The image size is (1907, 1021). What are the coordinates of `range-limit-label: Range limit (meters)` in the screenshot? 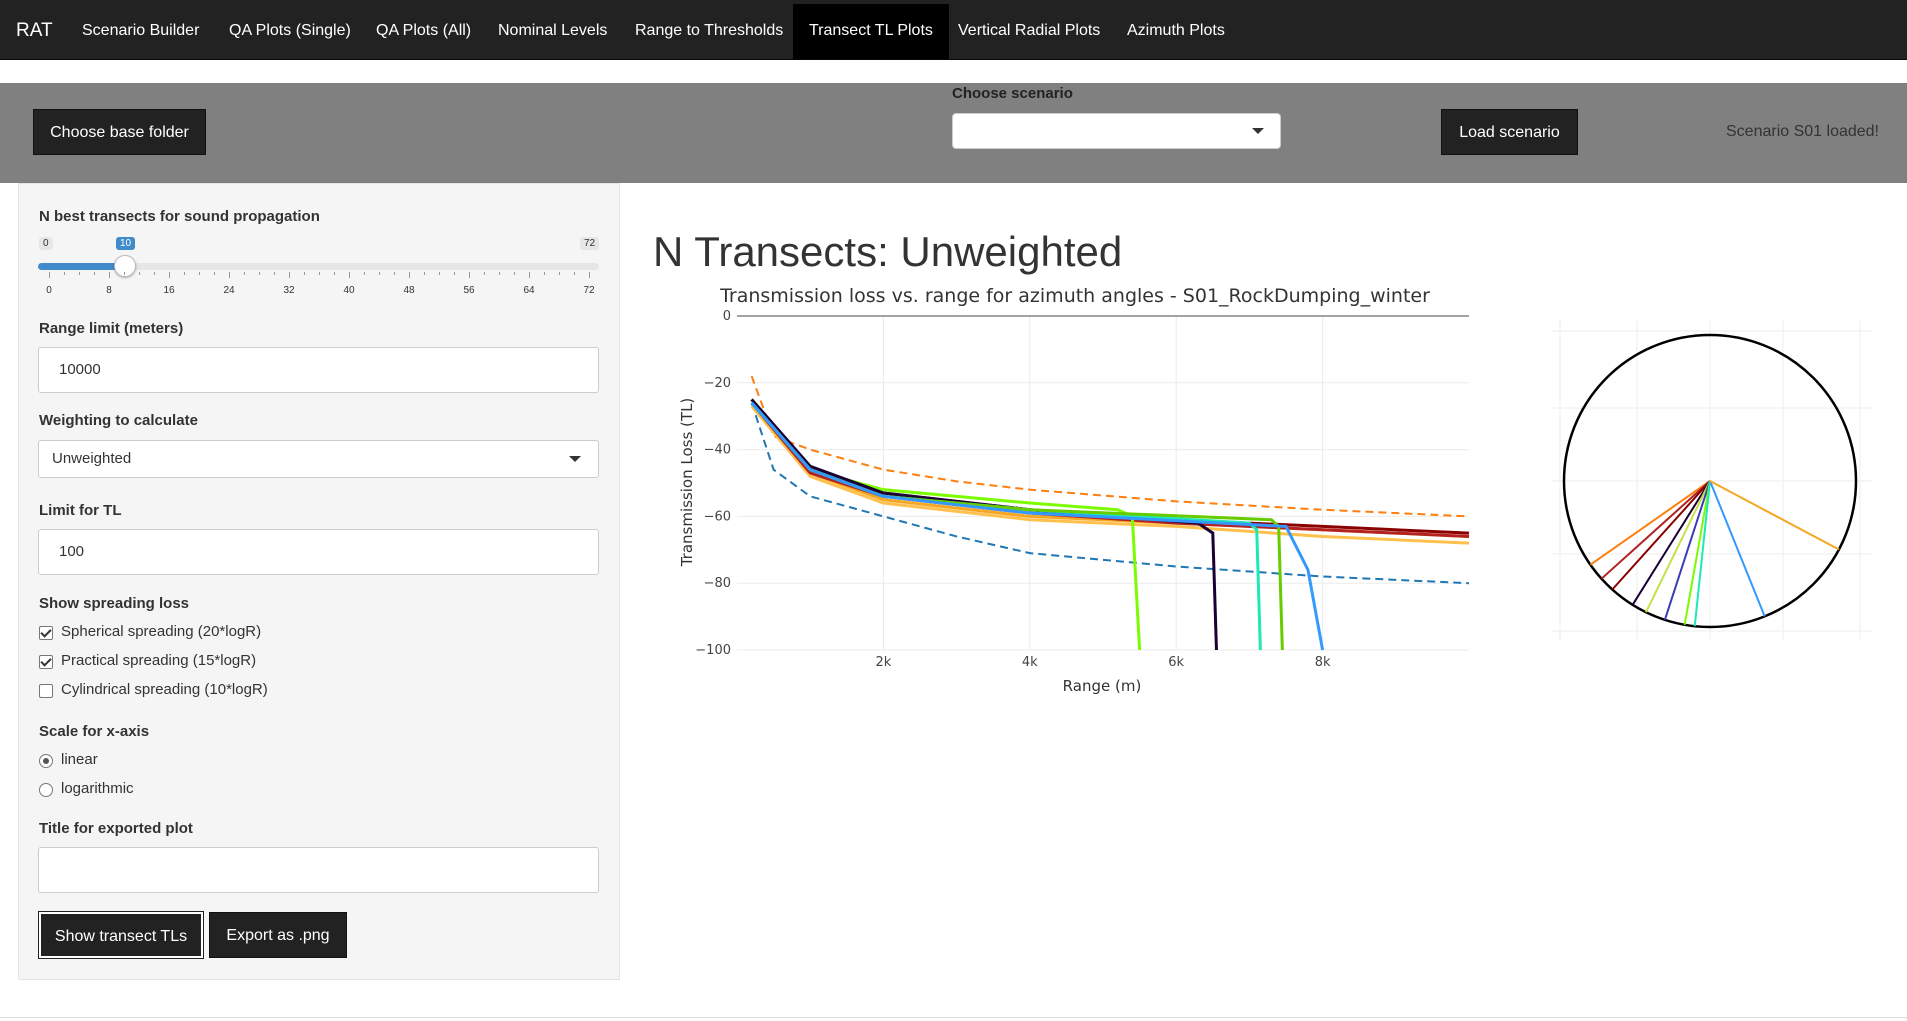 It's located at (111, 328).